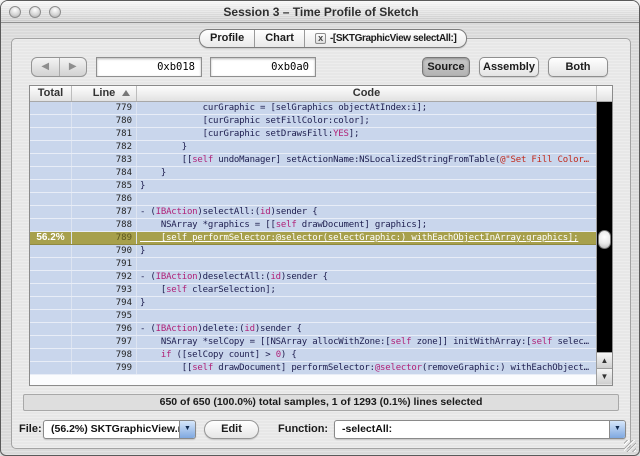 This screenshot has width=640, height=456. What do you see at coordinates (237, 134) in the screenshot?
I see `code-token: [curGraphic setDrawsFill:` at bounding box center [237, 134].